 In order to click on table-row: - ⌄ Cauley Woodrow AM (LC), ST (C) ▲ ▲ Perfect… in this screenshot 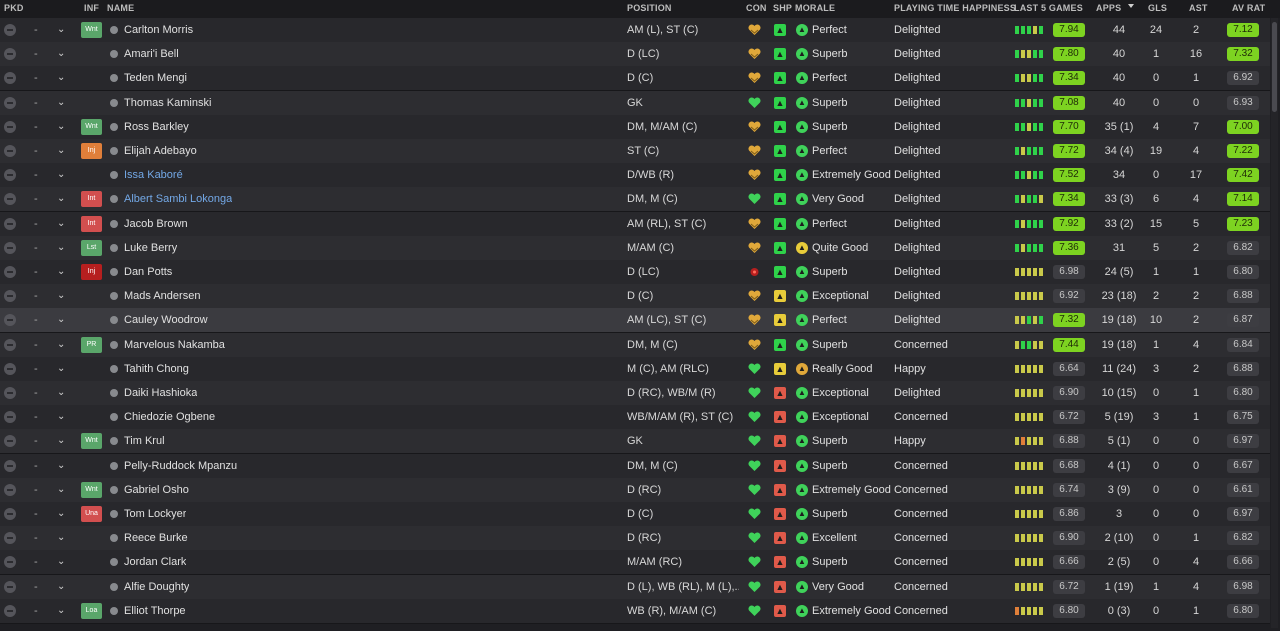, I will do `click(635, 320)`.